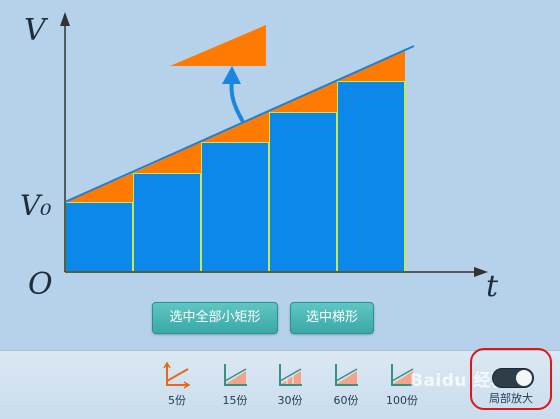 The width and height of the screenshot is (560, 419). I want to click on axis-label-t: t, so click(492, 286).